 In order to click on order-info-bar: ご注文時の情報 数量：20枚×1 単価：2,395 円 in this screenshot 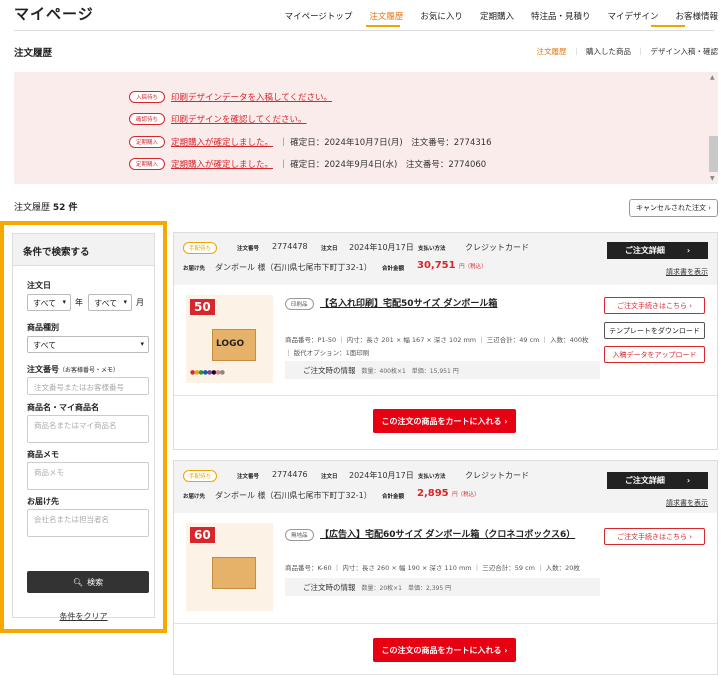, I will do `click(442, 587)`.